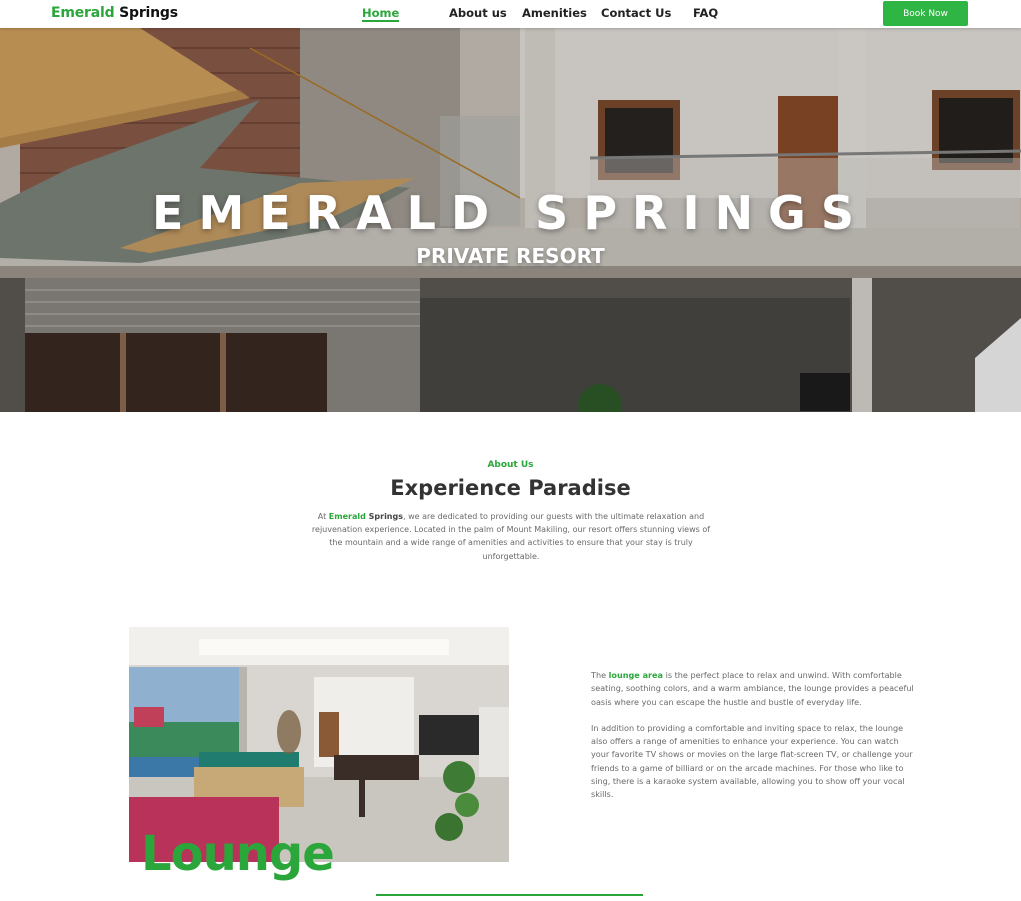  I want to click on site-logo: Emerald Springs, so click(114, 13).